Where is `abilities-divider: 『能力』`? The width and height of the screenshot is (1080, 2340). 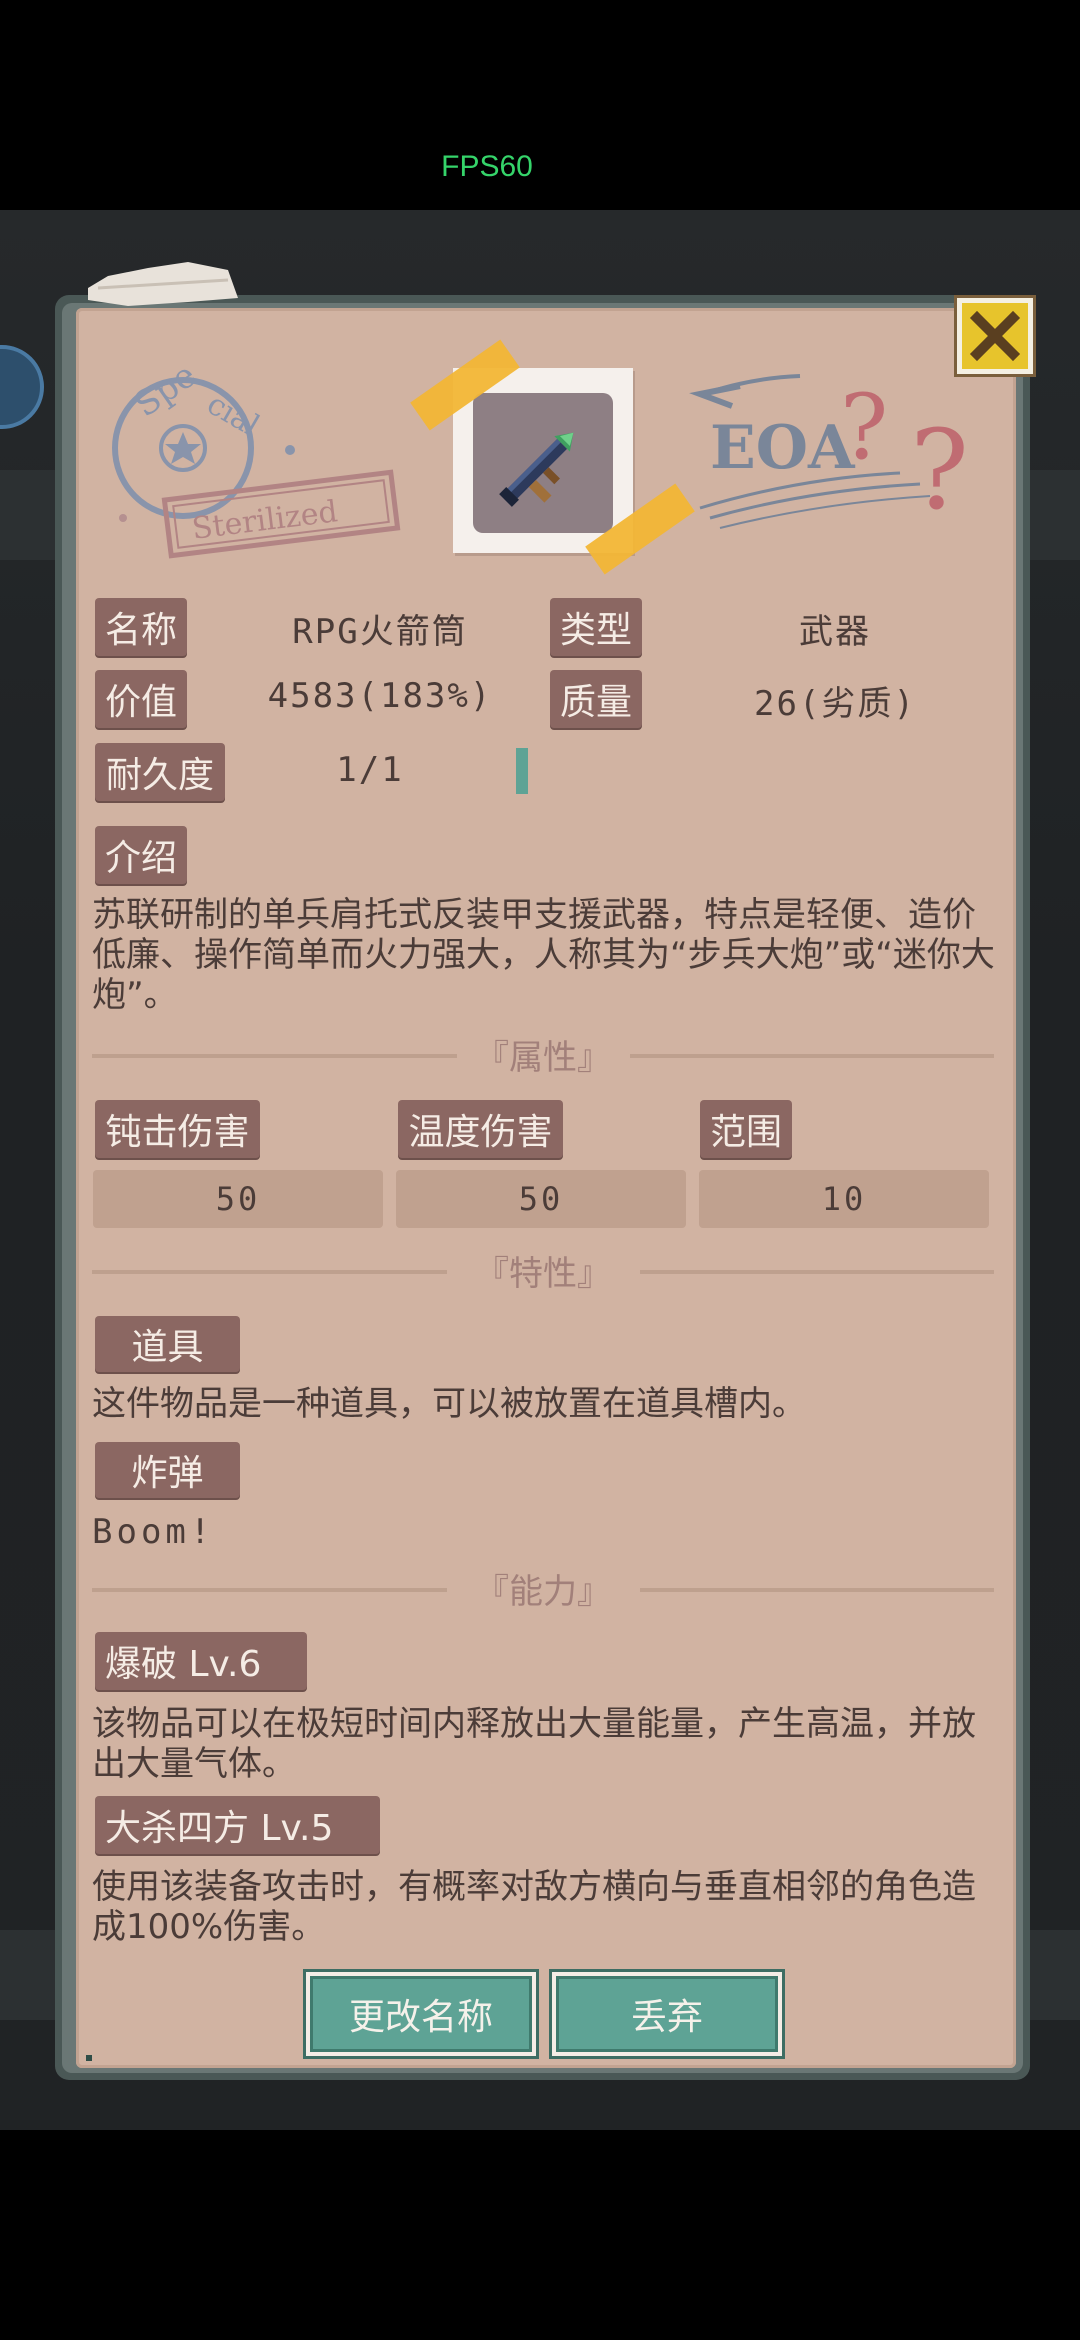
abilities-divider: 『能力』 is located at coordinates (543, 1590).